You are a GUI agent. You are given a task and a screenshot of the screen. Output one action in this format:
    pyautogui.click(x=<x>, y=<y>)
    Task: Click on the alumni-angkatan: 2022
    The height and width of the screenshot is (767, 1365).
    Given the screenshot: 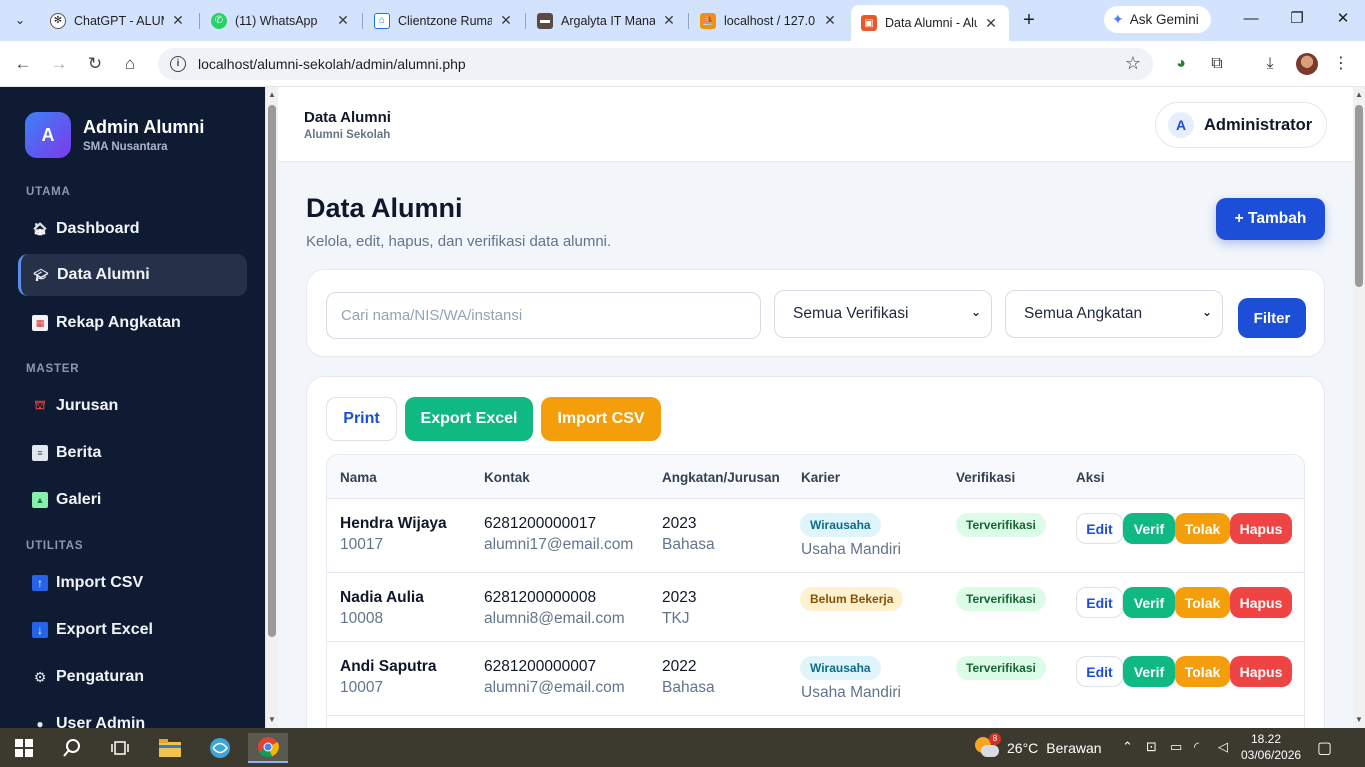 What is the action you would take?
    pyautogui.click(x=679, y=666)
    